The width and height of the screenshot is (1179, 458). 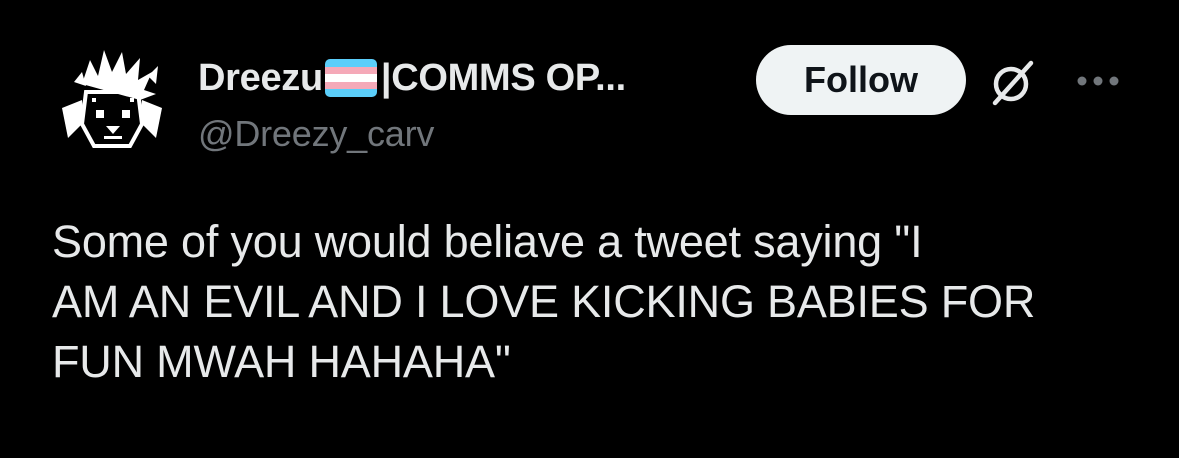 I want to click on tweet-text-line: FUN MWAH HAHAHA", so click(x=281, y=361).